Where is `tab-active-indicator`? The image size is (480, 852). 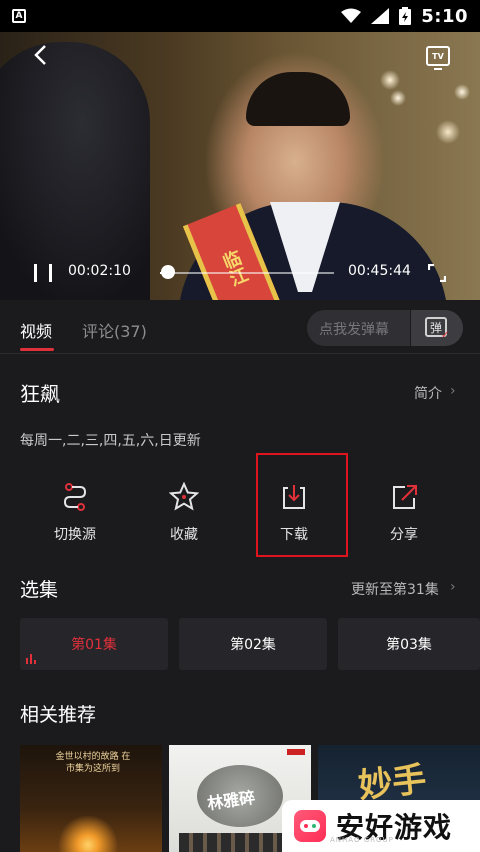
tab-active-indicator is located at coordinates (37, 349).